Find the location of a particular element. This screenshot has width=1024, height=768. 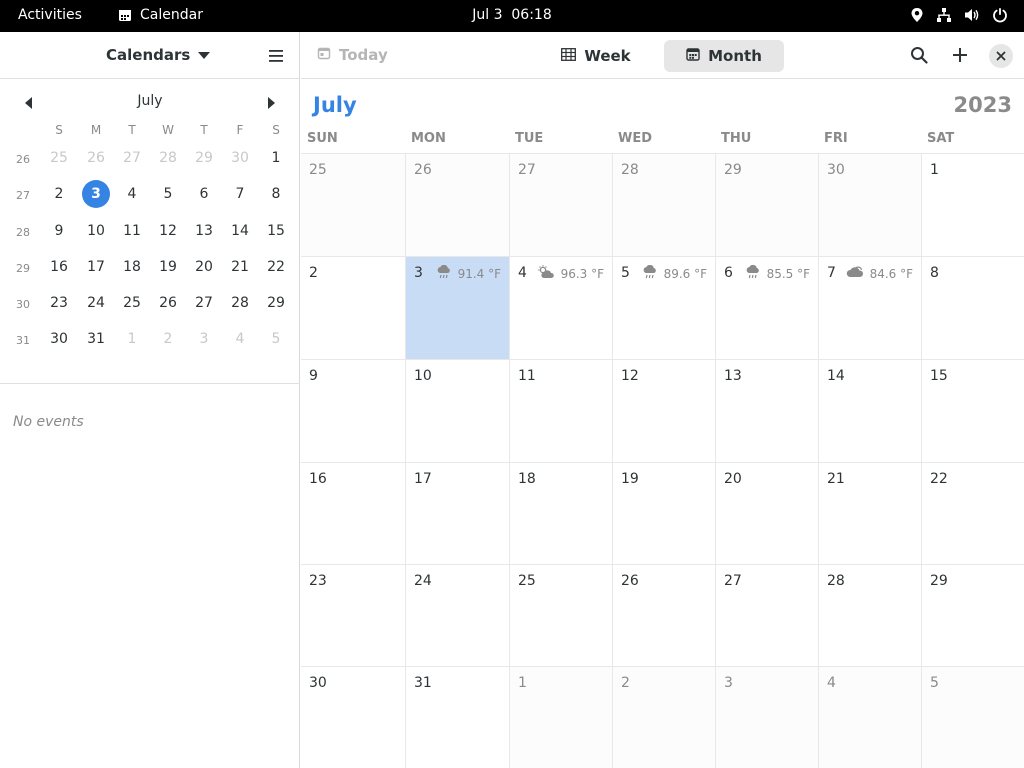

day-cell: 22 is located at coordinates (972, 513).